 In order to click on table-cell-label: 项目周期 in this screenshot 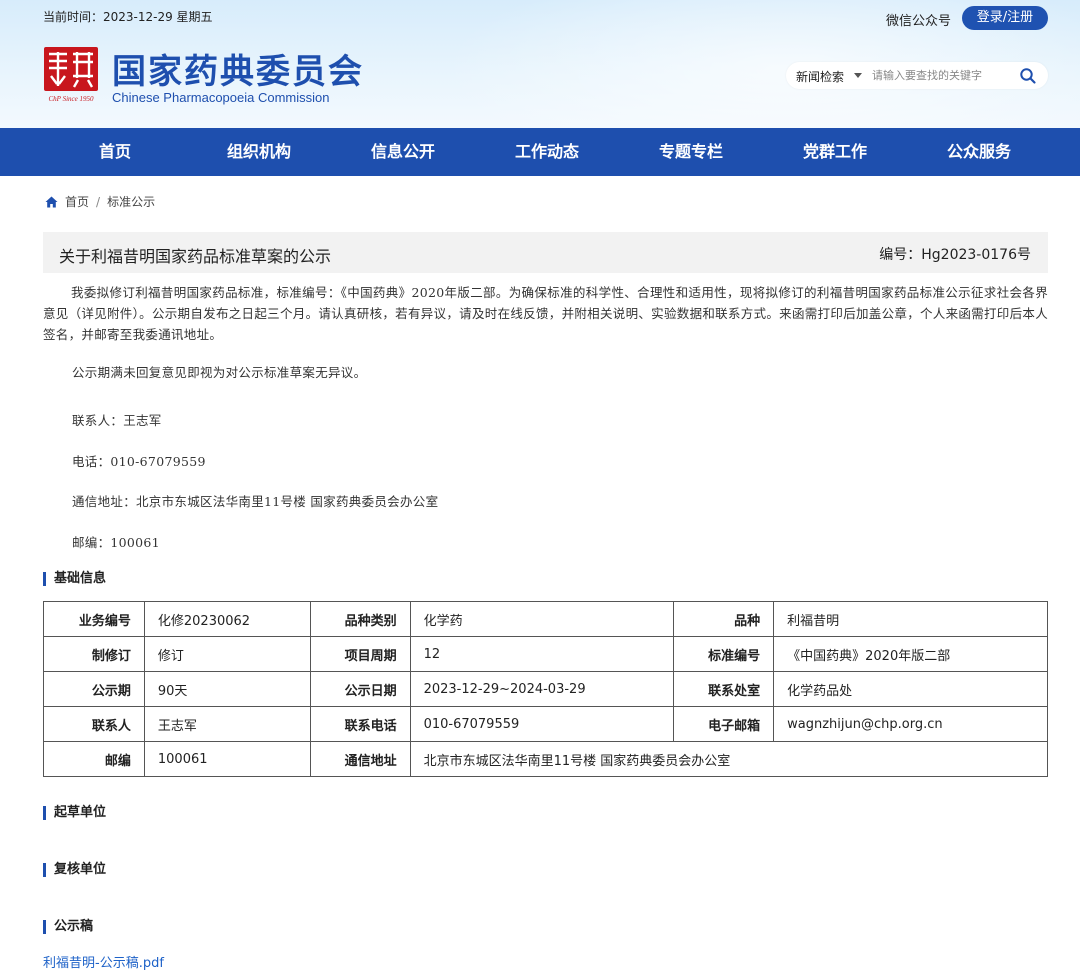, I will do `click(360, 654)`.